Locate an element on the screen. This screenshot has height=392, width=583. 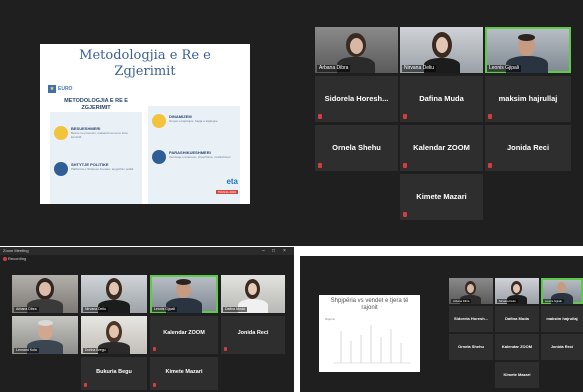
slide-subtitle: METODOLOGJIA E RE E ZGJERIMIT is located at coordinates (96, 104).